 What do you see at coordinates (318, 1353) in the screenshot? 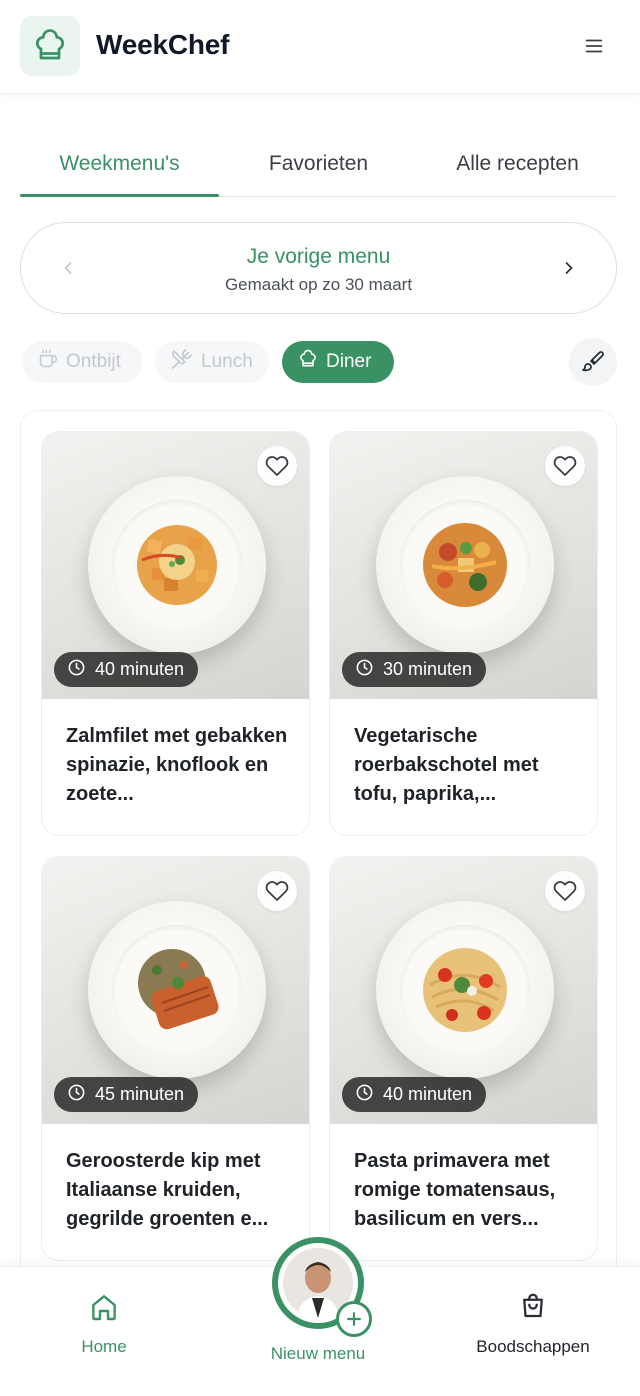
I see `new-menu-label: Nieuw menu` at bounding box center [318, 1353].